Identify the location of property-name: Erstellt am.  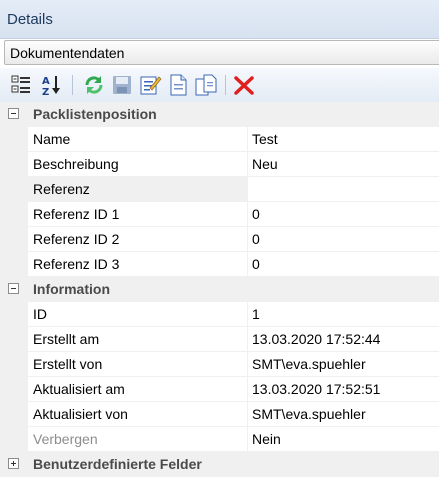
(66, 339).